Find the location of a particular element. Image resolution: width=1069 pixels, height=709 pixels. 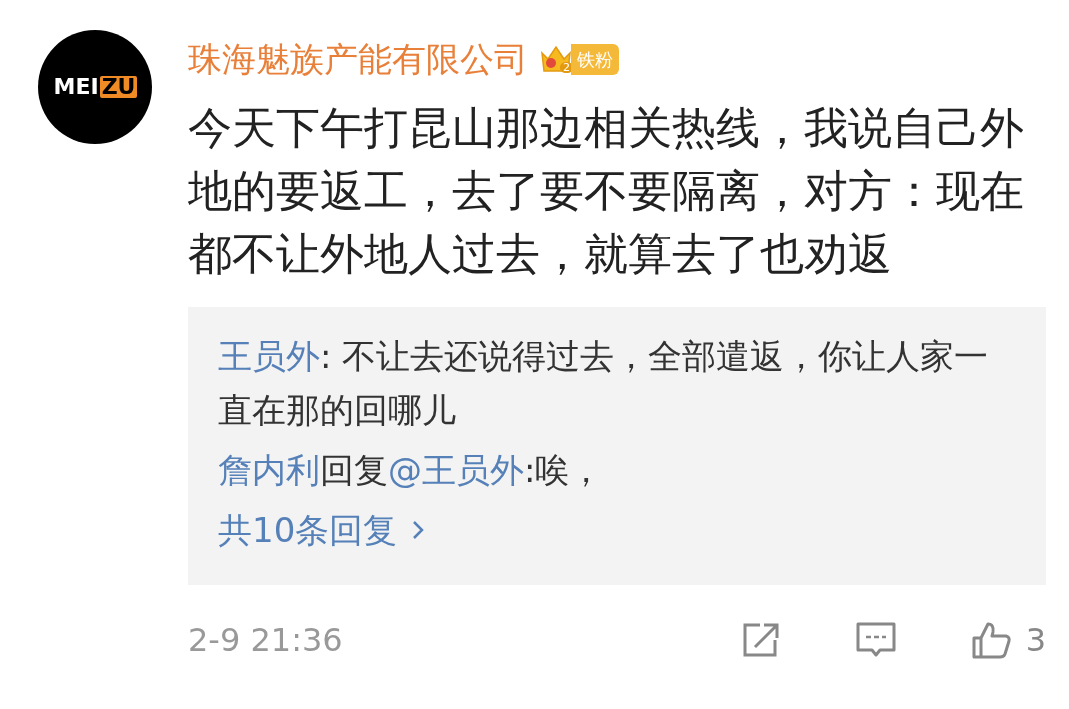

timestamp: 2-9 21:36 is located at coordinates (265, 640).